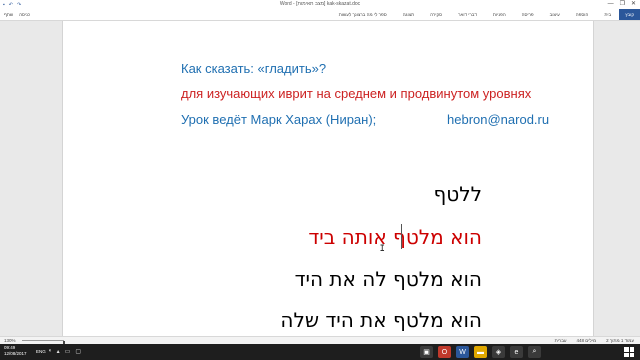 The height and width of the screenshot is (360, 640). I want to click on author-email: hebron@narod.ru, so click(498, 119).